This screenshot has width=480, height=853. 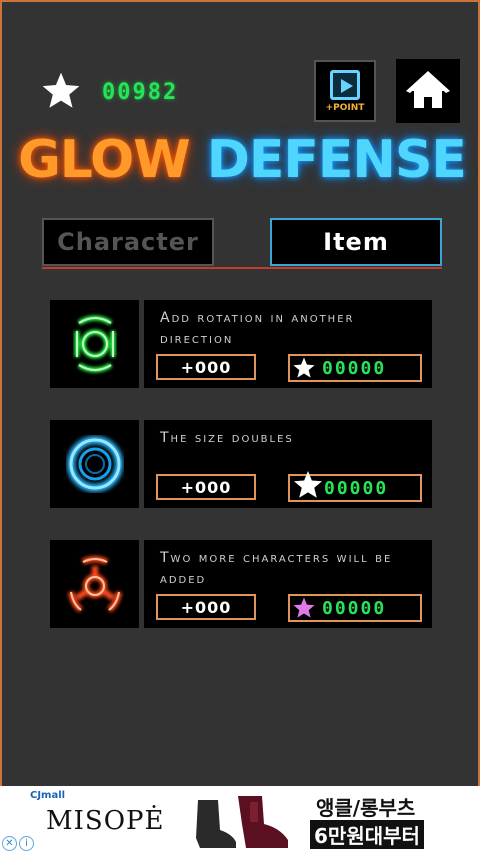 I want to click on video-point-button: +POINT, so click(x=345, y=91).